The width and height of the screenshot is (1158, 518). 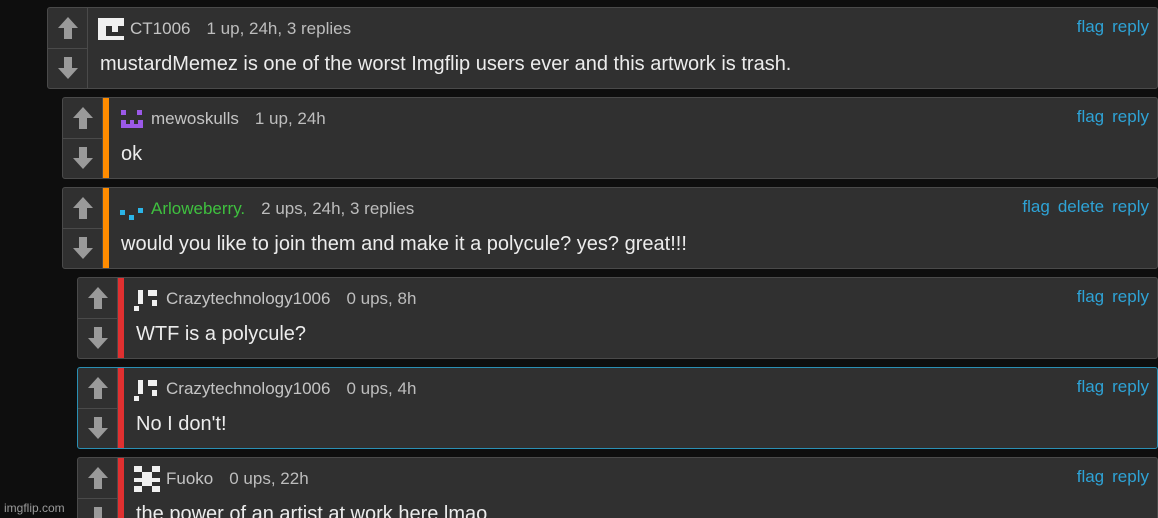 What do you see at coordinates (221, 334) in the screenshot?
I see `comment-text: WTF is a polycule?` at bounding box center [221, 334].